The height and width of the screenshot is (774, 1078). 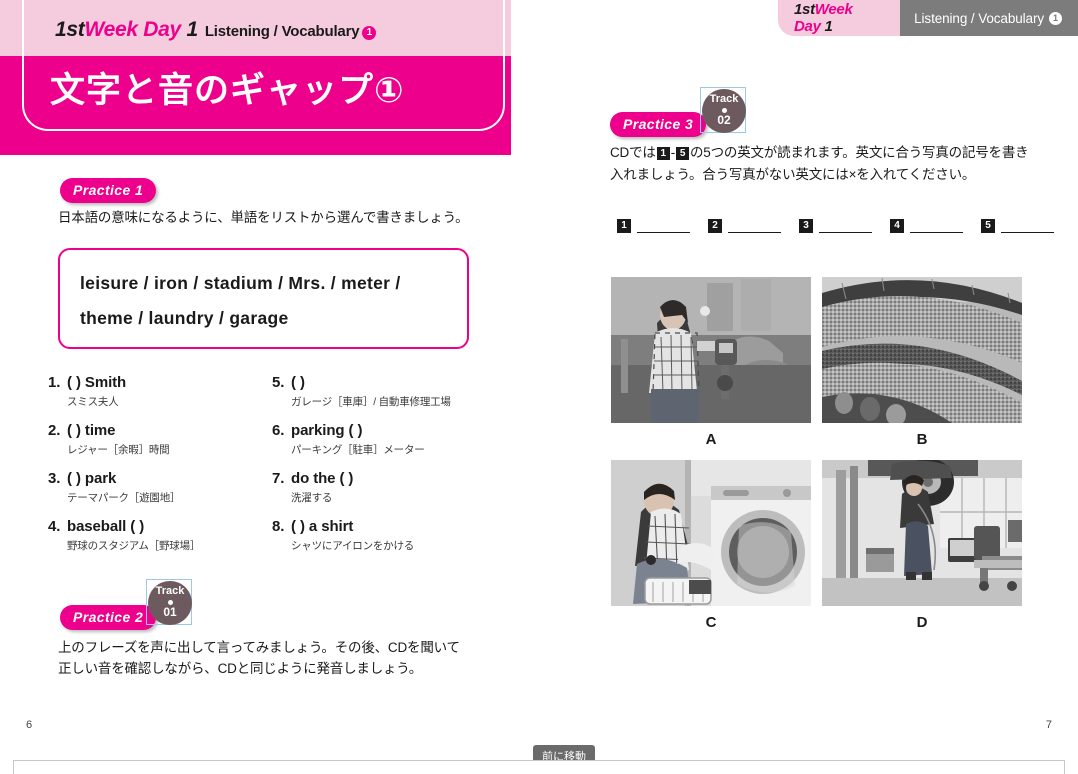 I want to click on answer-number-badge: 1, so click(x=624, y=226).